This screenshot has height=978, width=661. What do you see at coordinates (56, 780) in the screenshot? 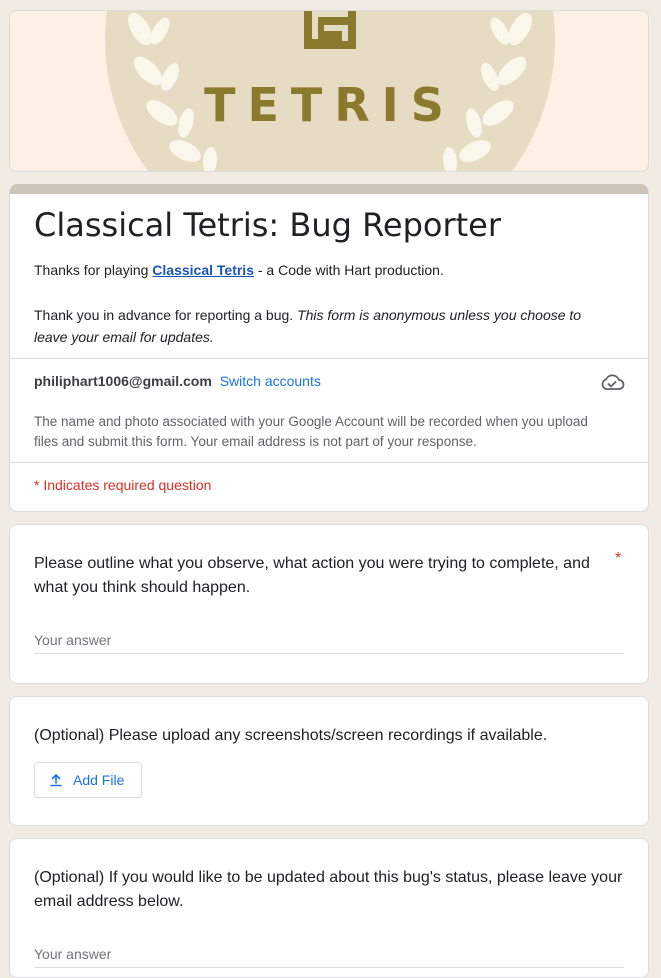
I see `upload-icon` at bounding box center [56, 780].